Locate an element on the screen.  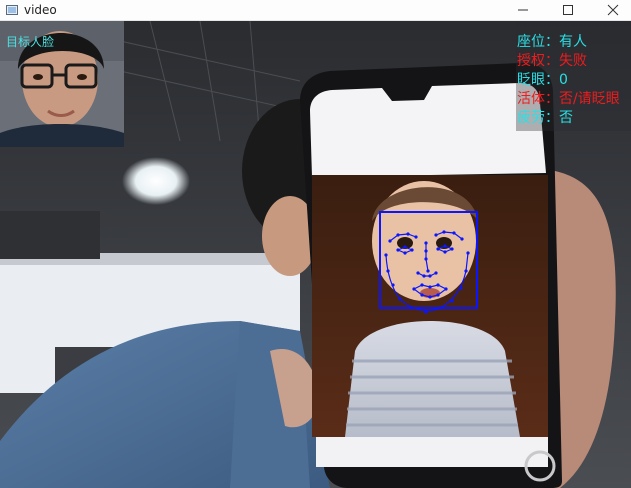
close-button is located at coordinates (611, 10).